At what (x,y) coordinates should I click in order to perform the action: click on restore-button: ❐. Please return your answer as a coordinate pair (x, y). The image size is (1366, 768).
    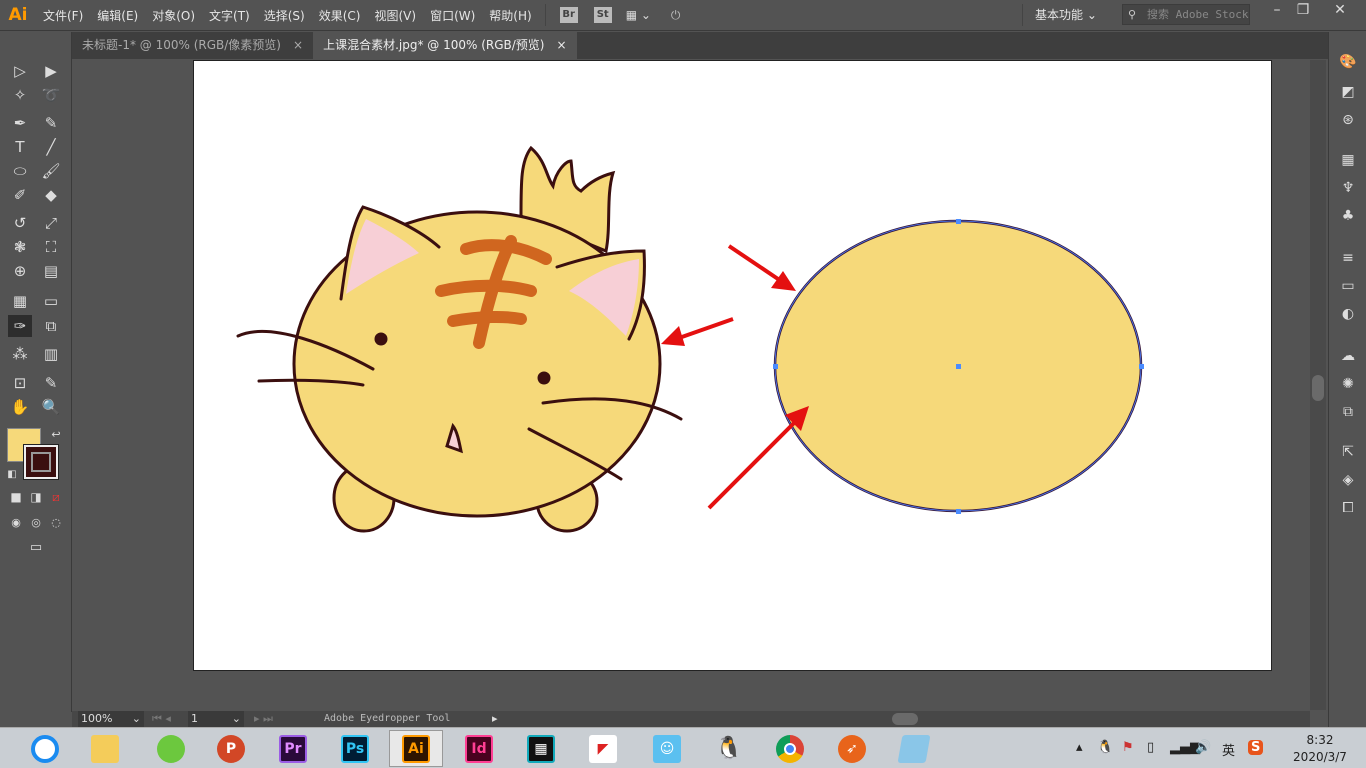
    Looking at the image, I should click on (1303, 12).